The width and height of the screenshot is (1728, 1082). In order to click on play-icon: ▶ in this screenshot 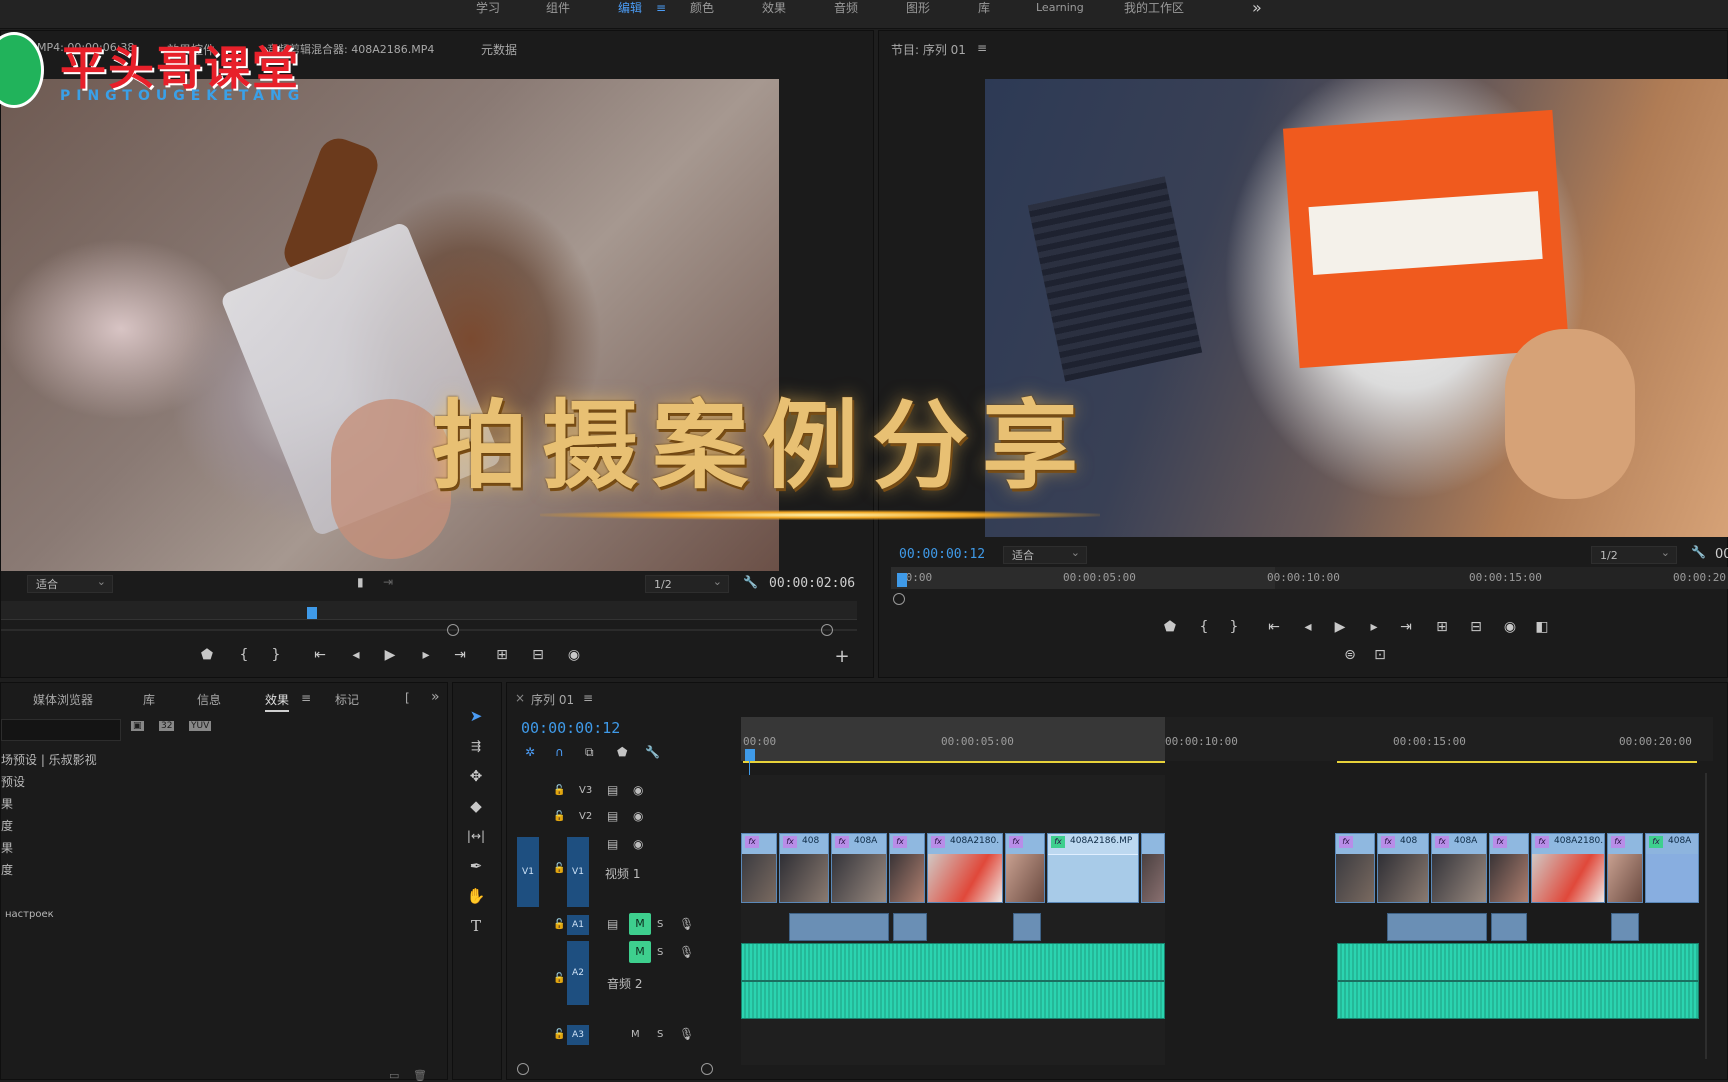, I will do `click(390, 655)`.